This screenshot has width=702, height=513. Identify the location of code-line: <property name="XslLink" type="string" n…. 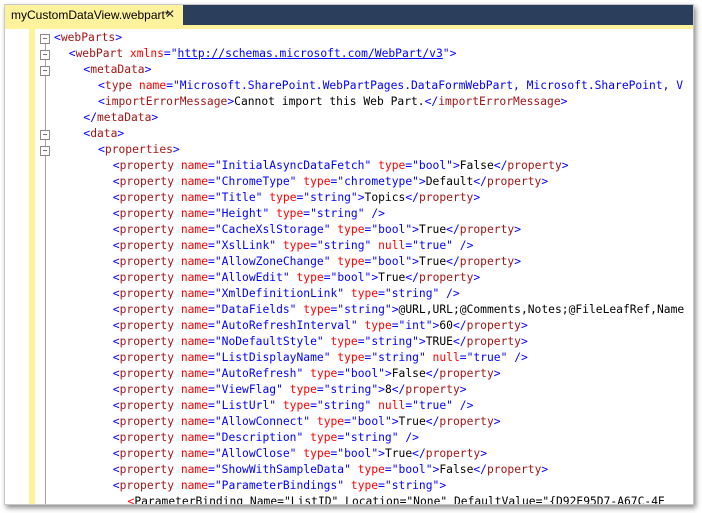
(349, 246).